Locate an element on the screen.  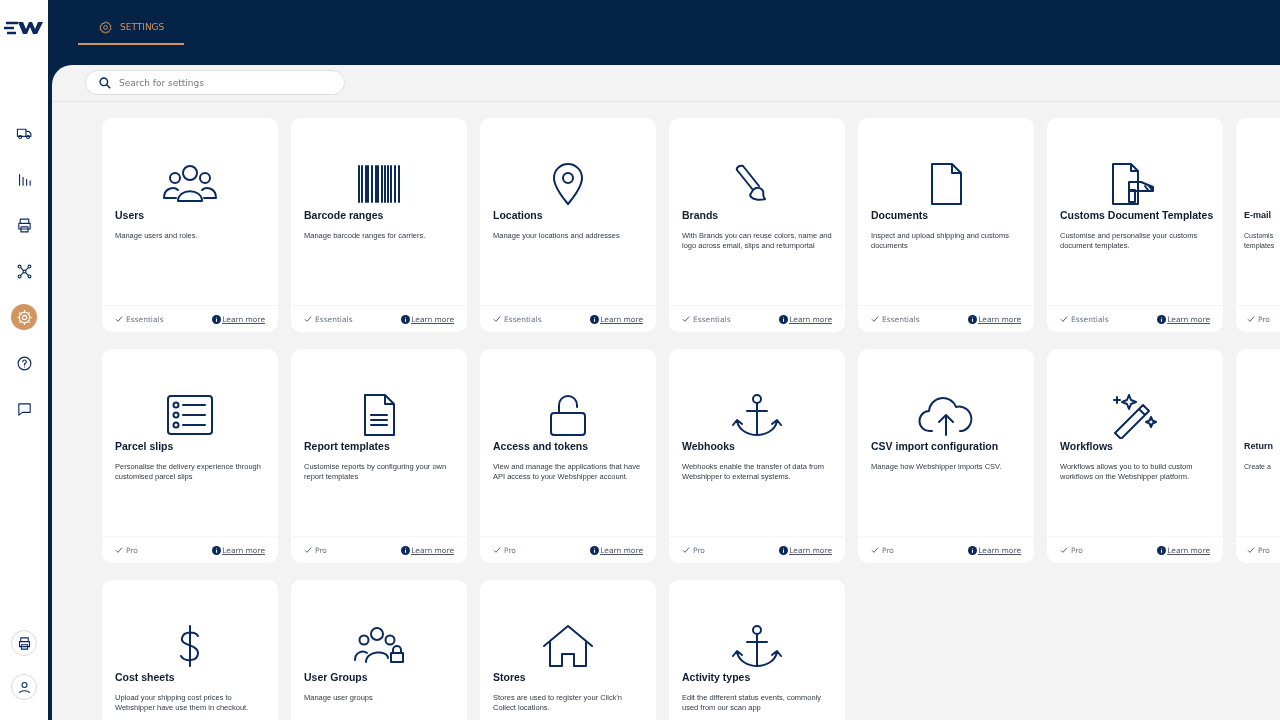
card-title: E-mail is located at coordinates (1258, 215).